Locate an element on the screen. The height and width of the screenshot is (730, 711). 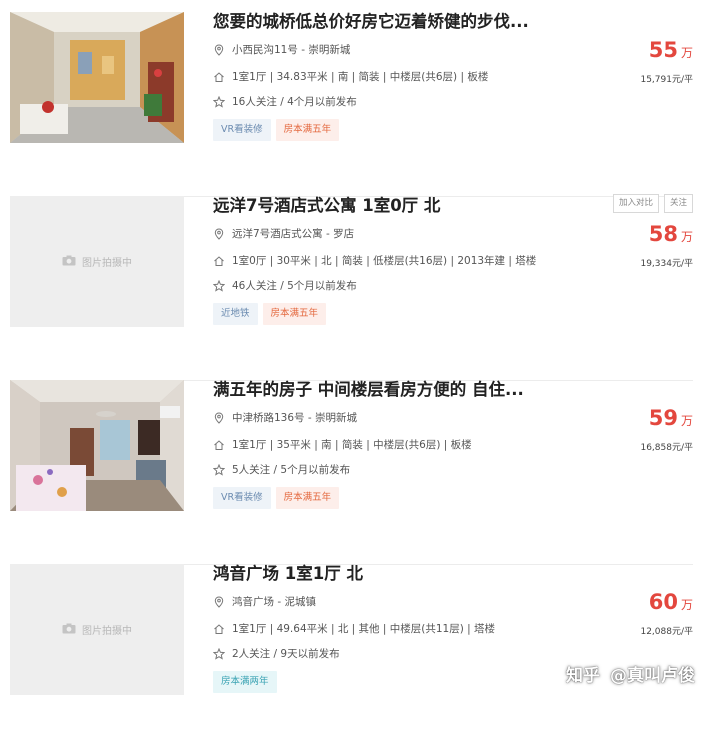
room-photo-image is located at coordinates (97, 77).